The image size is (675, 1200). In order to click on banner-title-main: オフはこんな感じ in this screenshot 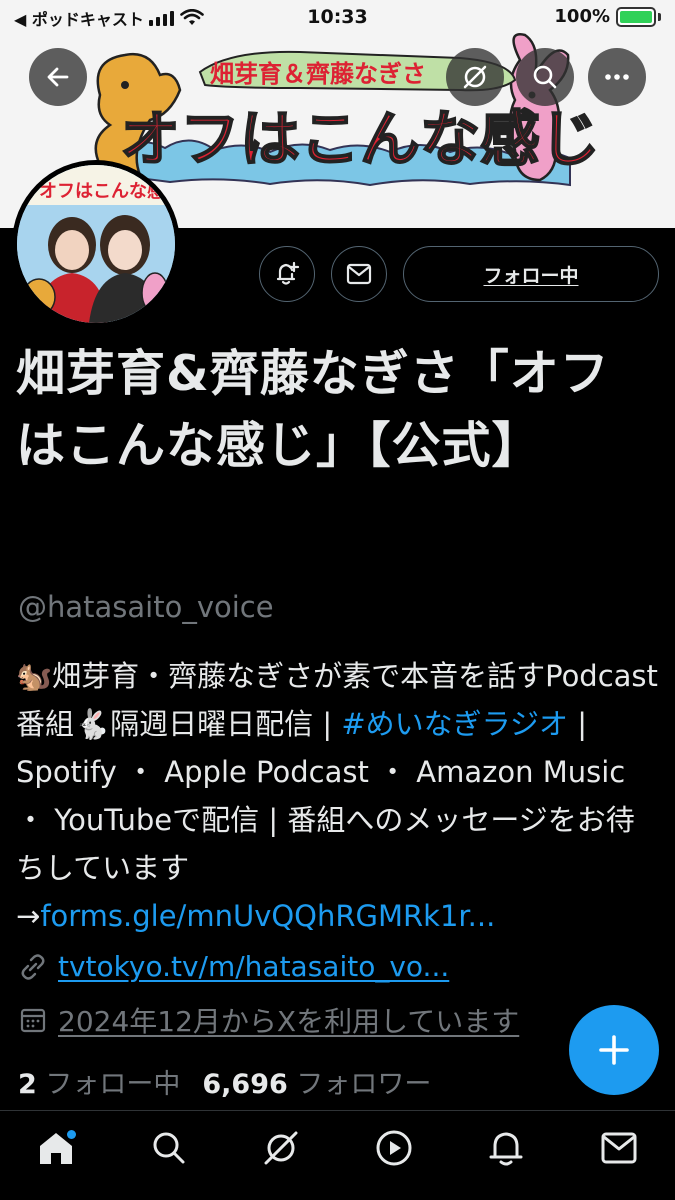, I will do `click(360, 140)`.